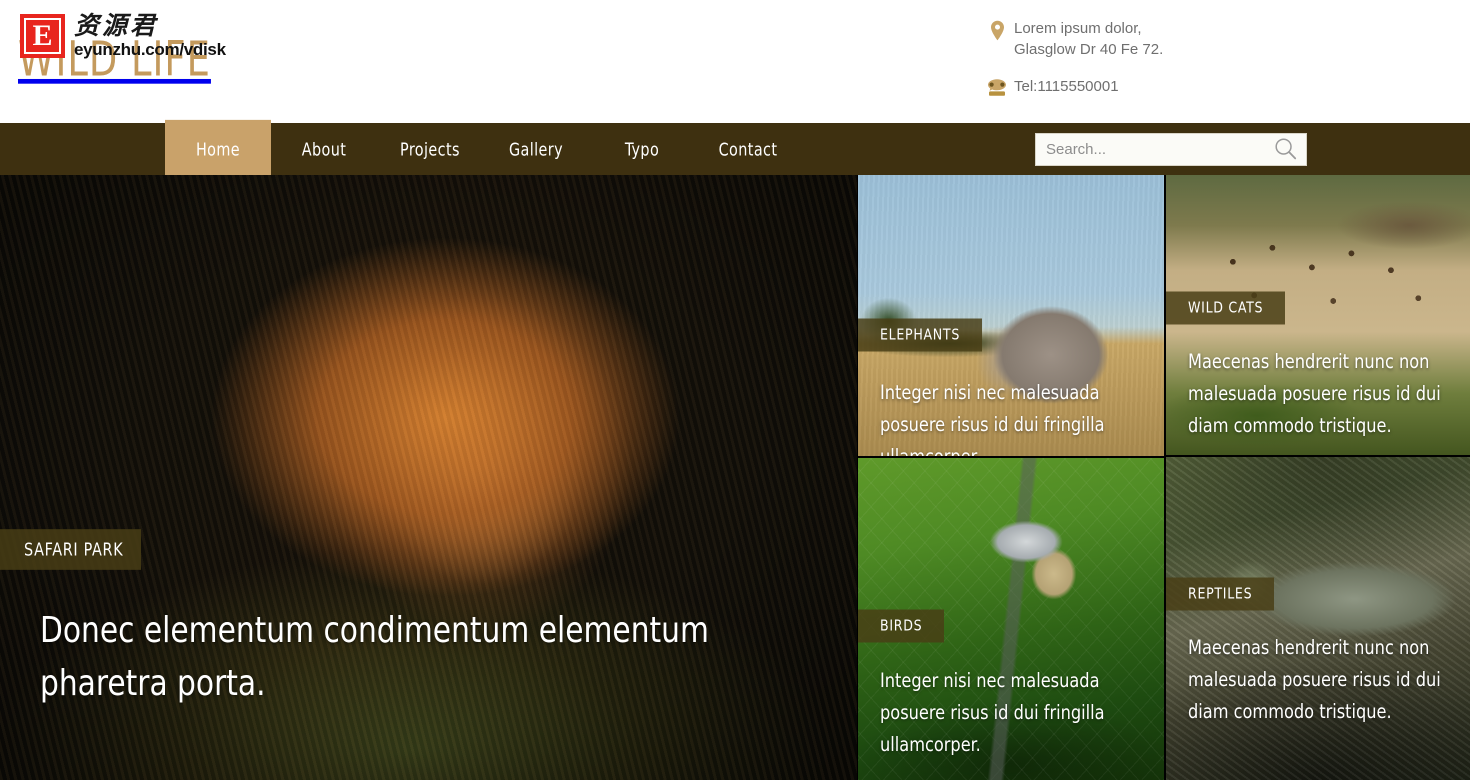 The height and width of the screenshot is (780, 1470). I want to click on header-address-text: Lorem ipsum dolor, Glasglow Dr 40 Fe 72., so click(1088, 39).